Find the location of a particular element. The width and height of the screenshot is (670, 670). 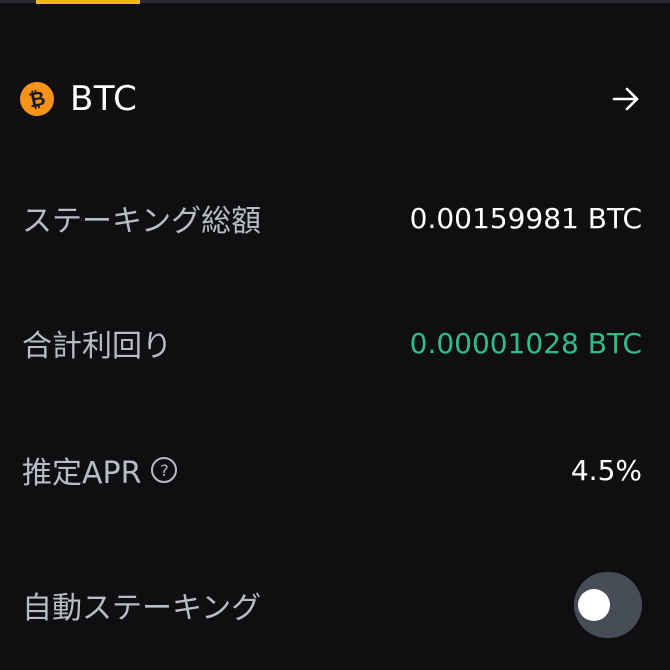

asset-header: ₿ BTC is located at coordinates (331, 99).